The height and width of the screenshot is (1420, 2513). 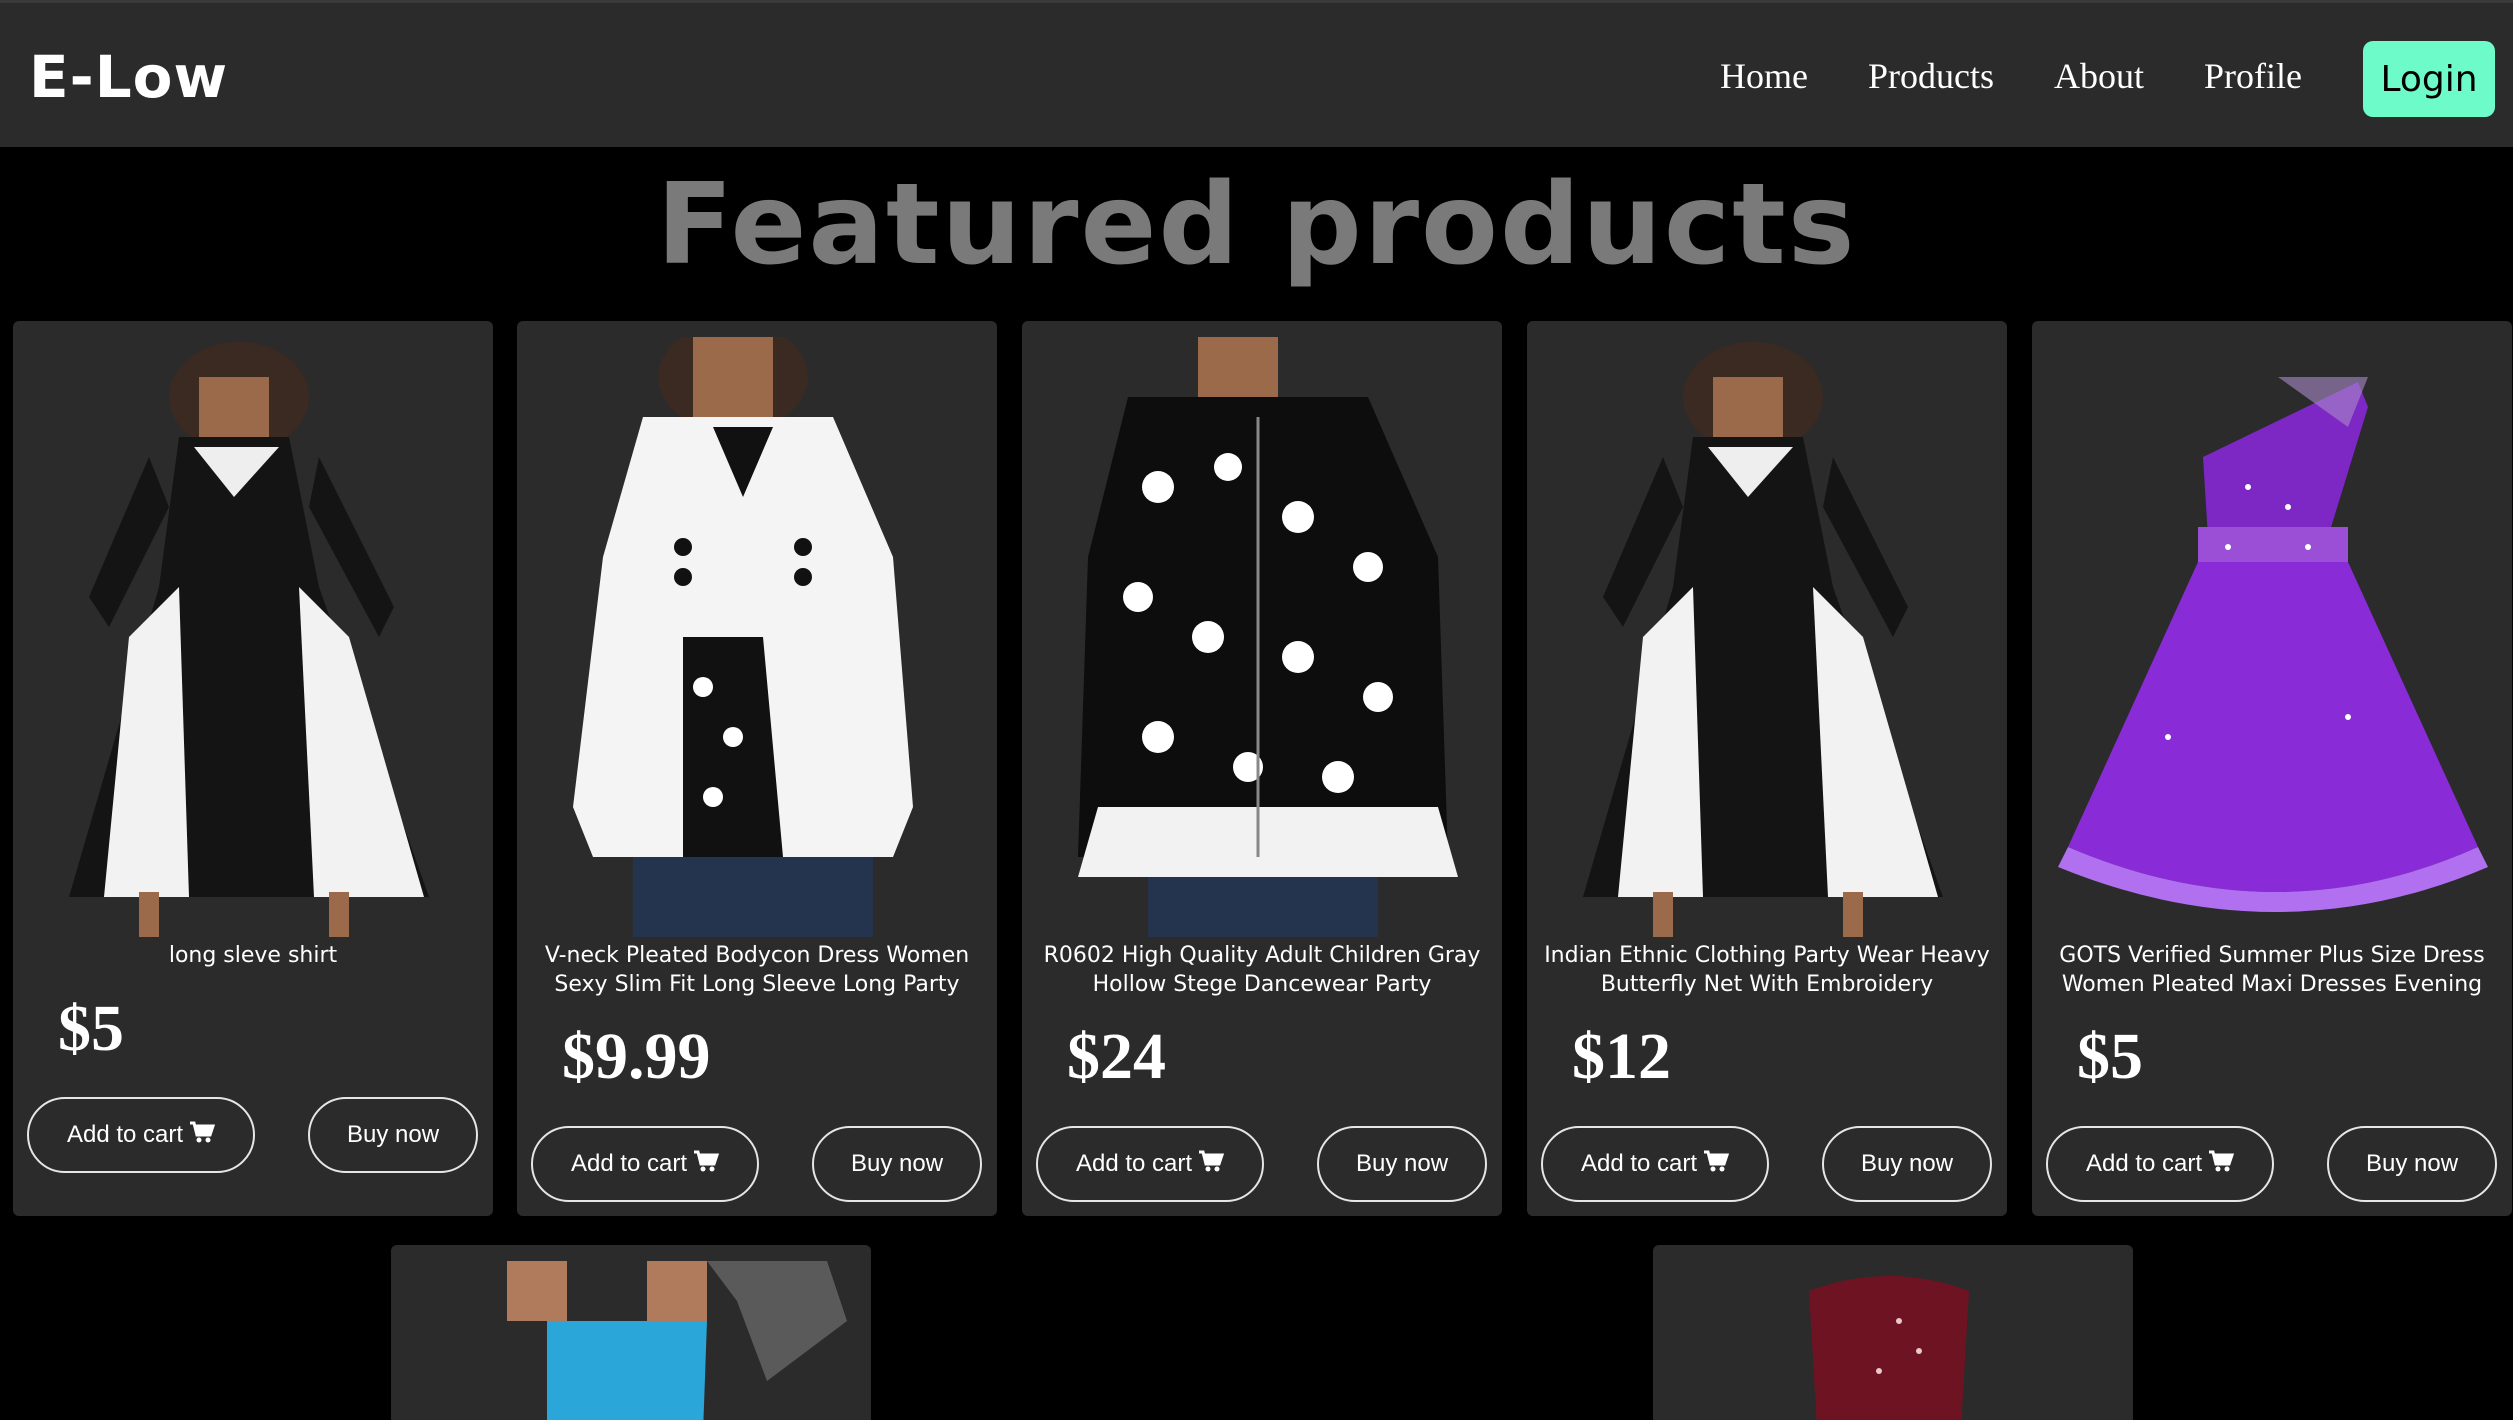 I want to click on product-title: long sleve shirt, so click(x=253, y=955).